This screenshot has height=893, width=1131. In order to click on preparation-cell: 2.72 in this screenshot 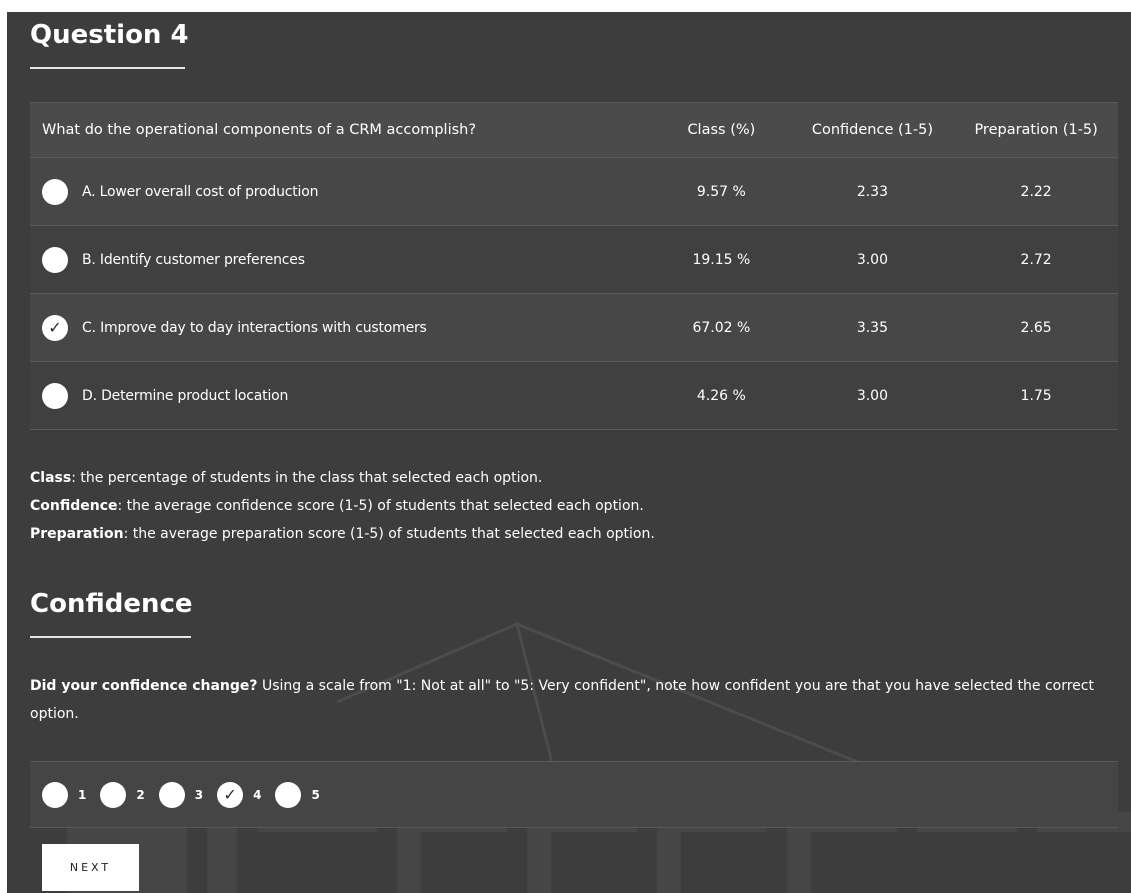, I will do `click(1036, 259)`.